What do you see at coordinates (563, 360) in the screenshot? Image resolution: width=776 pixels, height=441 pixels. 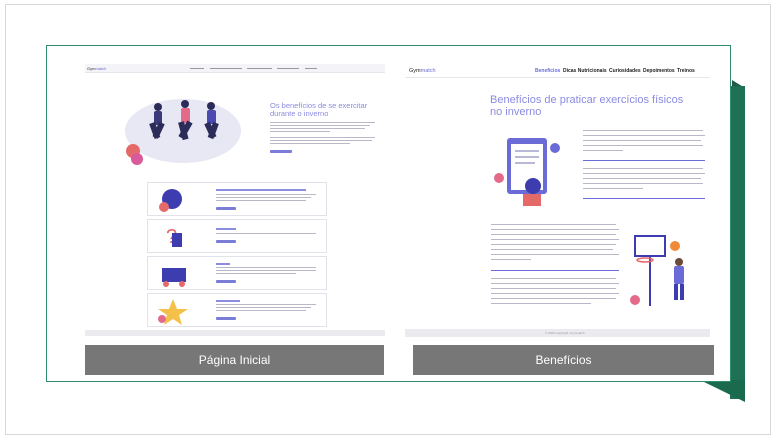 I see `caption-benefits: Benefícios` at bounding box center [563, 360].